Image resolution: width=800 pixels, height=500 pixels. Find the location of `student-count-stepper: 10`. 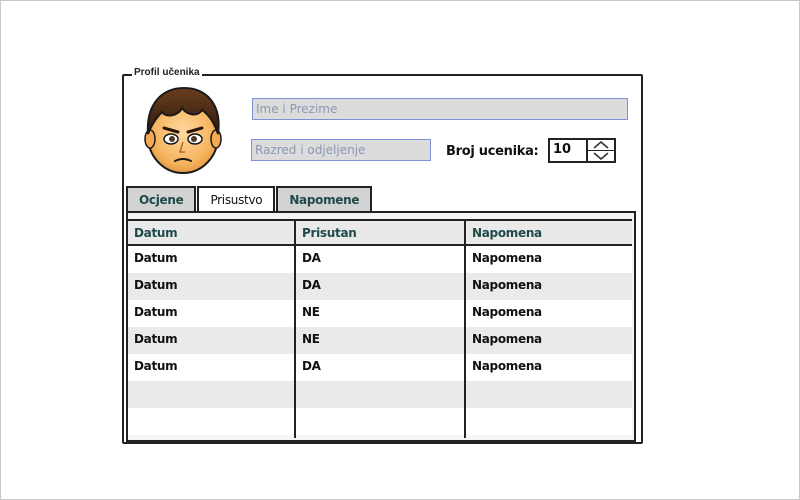

student-count-stepper: 10 is located at coordinates (582, 150).